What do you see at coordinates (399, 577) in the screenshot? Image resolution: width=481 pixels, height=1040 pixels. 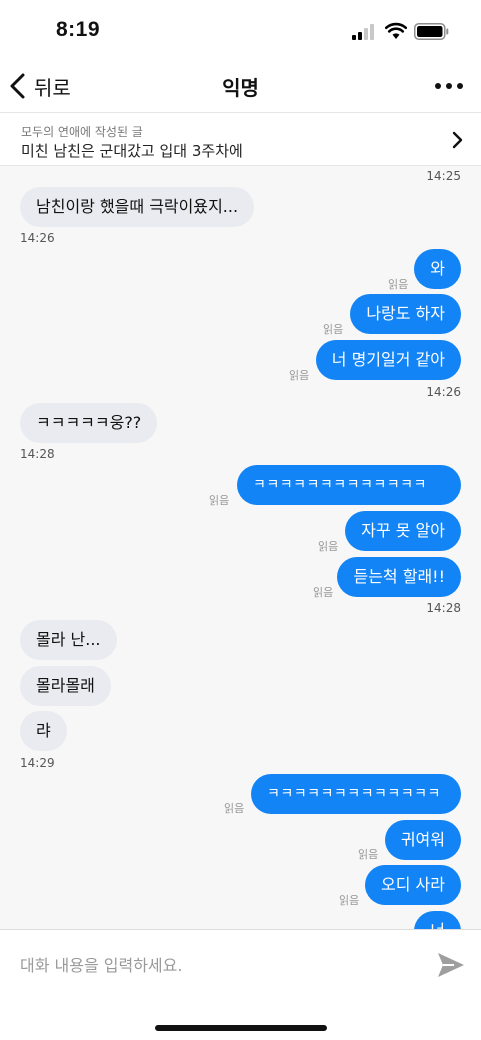 I see `outgoing-message: 듣는척 할래!!` at bounding box center [399, 577].